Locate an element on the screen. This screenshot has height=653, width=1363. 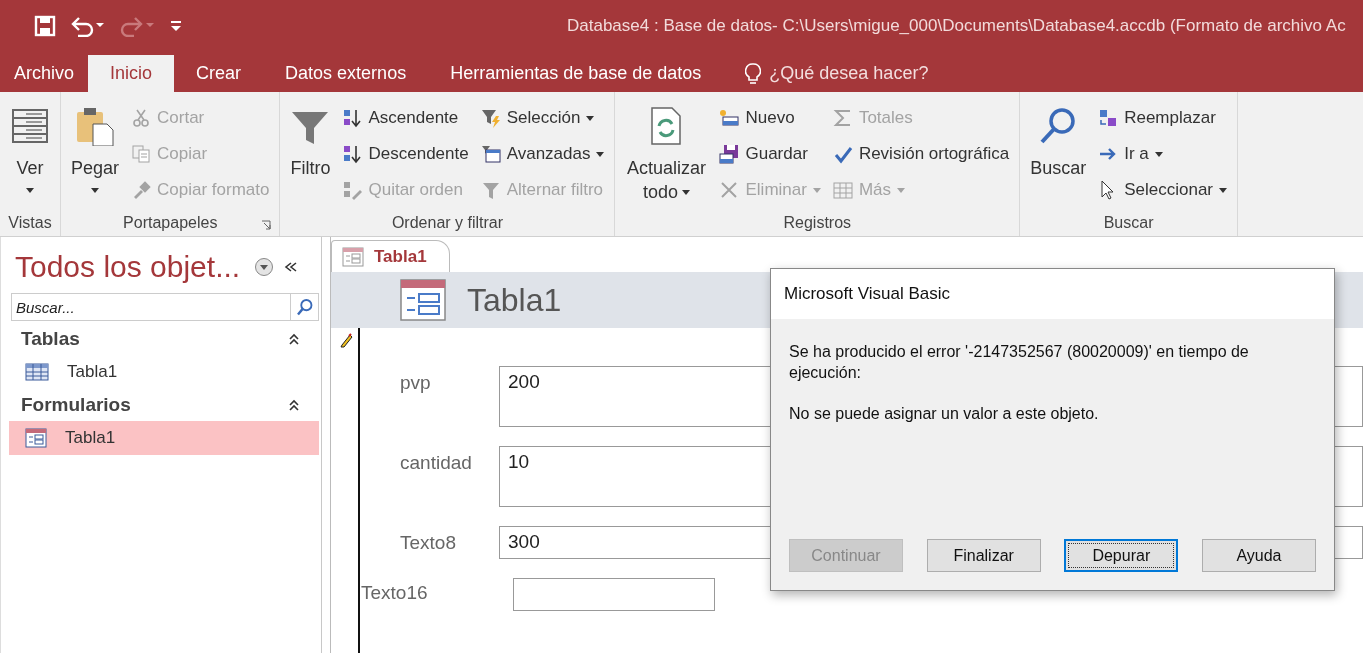
dialog-title: Microsoft Visual Basic is located at coordinates (867, 294).